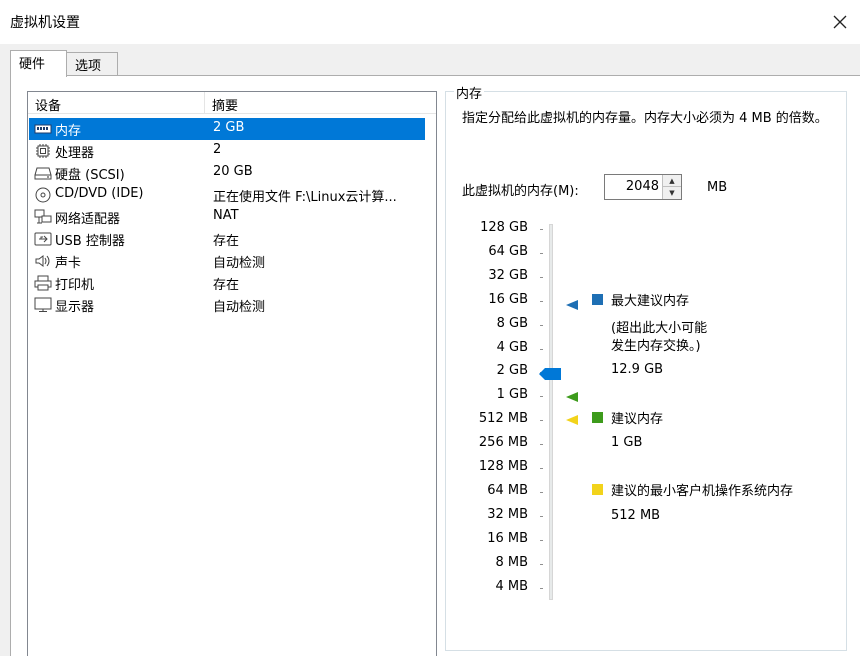 The width and height of the screenshot is (860, 656). What do you see at coordinates (572, 397) in the screenshot?
I see `recommended-marker` at bounding box center [572, 397].